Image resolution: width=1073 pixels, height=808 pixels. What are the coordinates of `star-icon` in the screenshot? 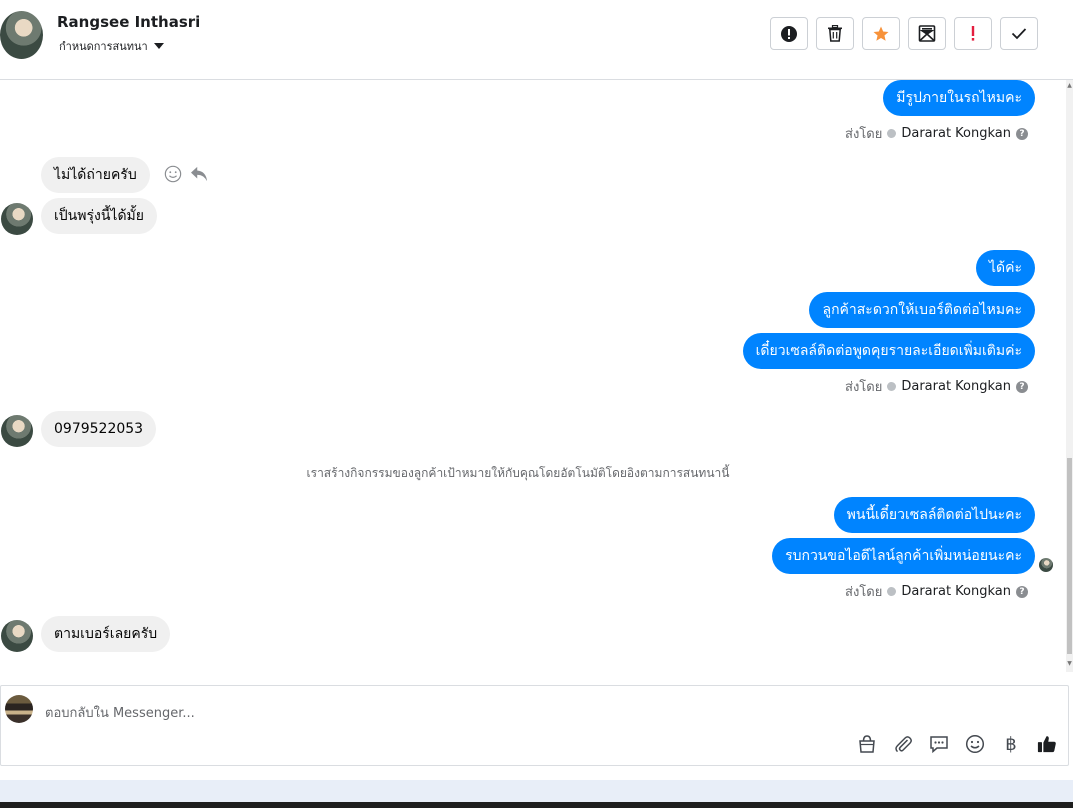 It's located at (881, 33).